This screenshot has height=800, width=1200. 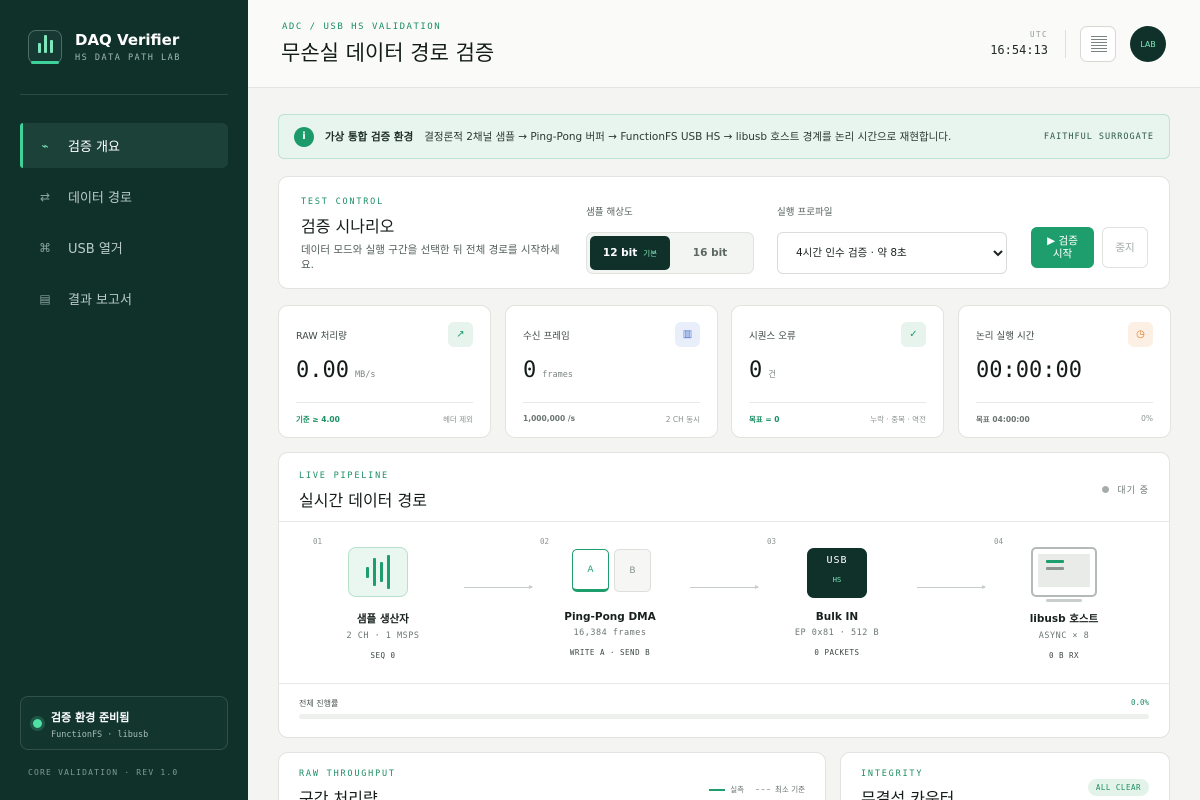 What do you see at coordinates (620, 253) in the screenshot?
I see `resolution-12bit-label: 12 bit` at bounding box center [620, 253].